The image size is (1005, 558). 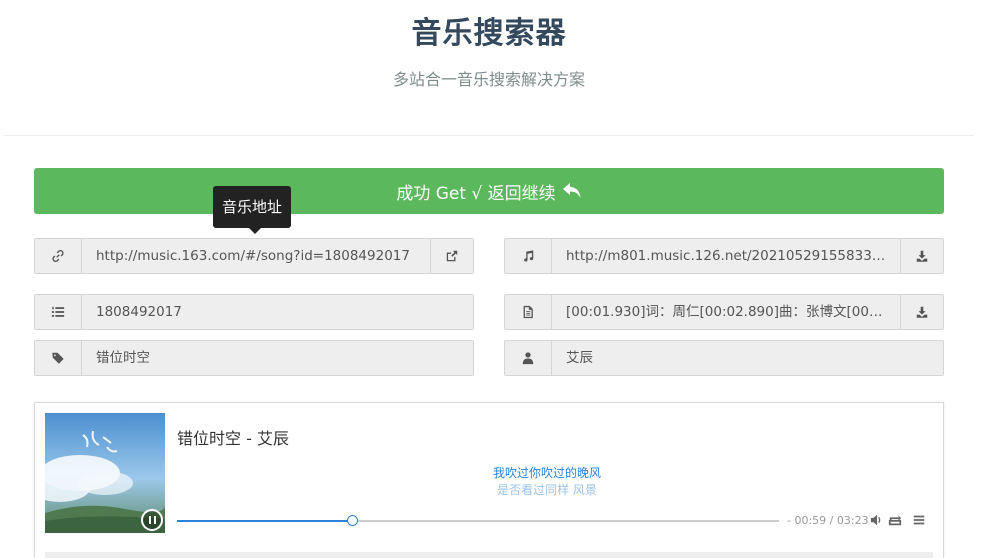 I want to click on album-cover, so click(x=105, y=473).